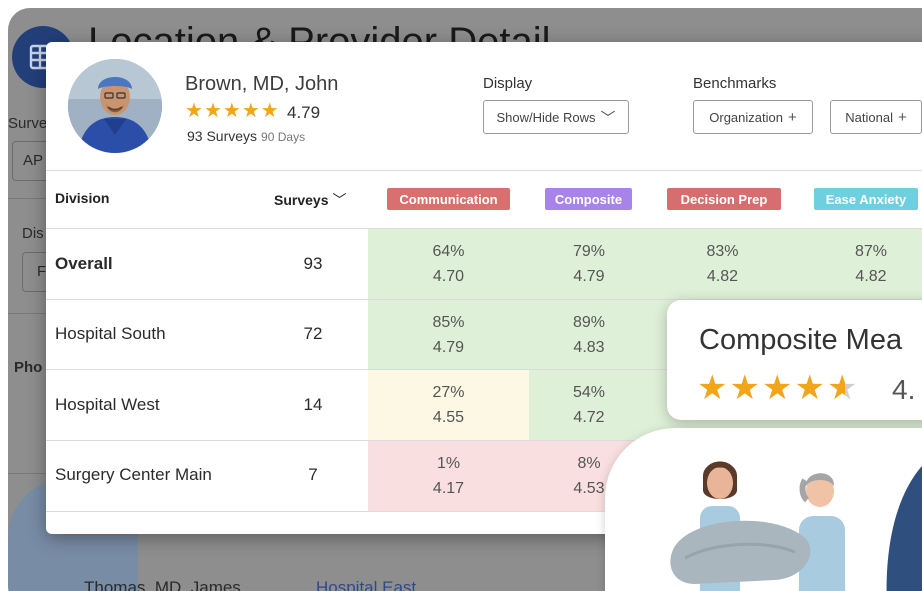 The width and height of the screenshot is (922, 591). What do you see at coordinates (133, 475) in the screenshot?
I see `division-surgery-center-main: Surgery Center Main` at bounding box center [133, 475].